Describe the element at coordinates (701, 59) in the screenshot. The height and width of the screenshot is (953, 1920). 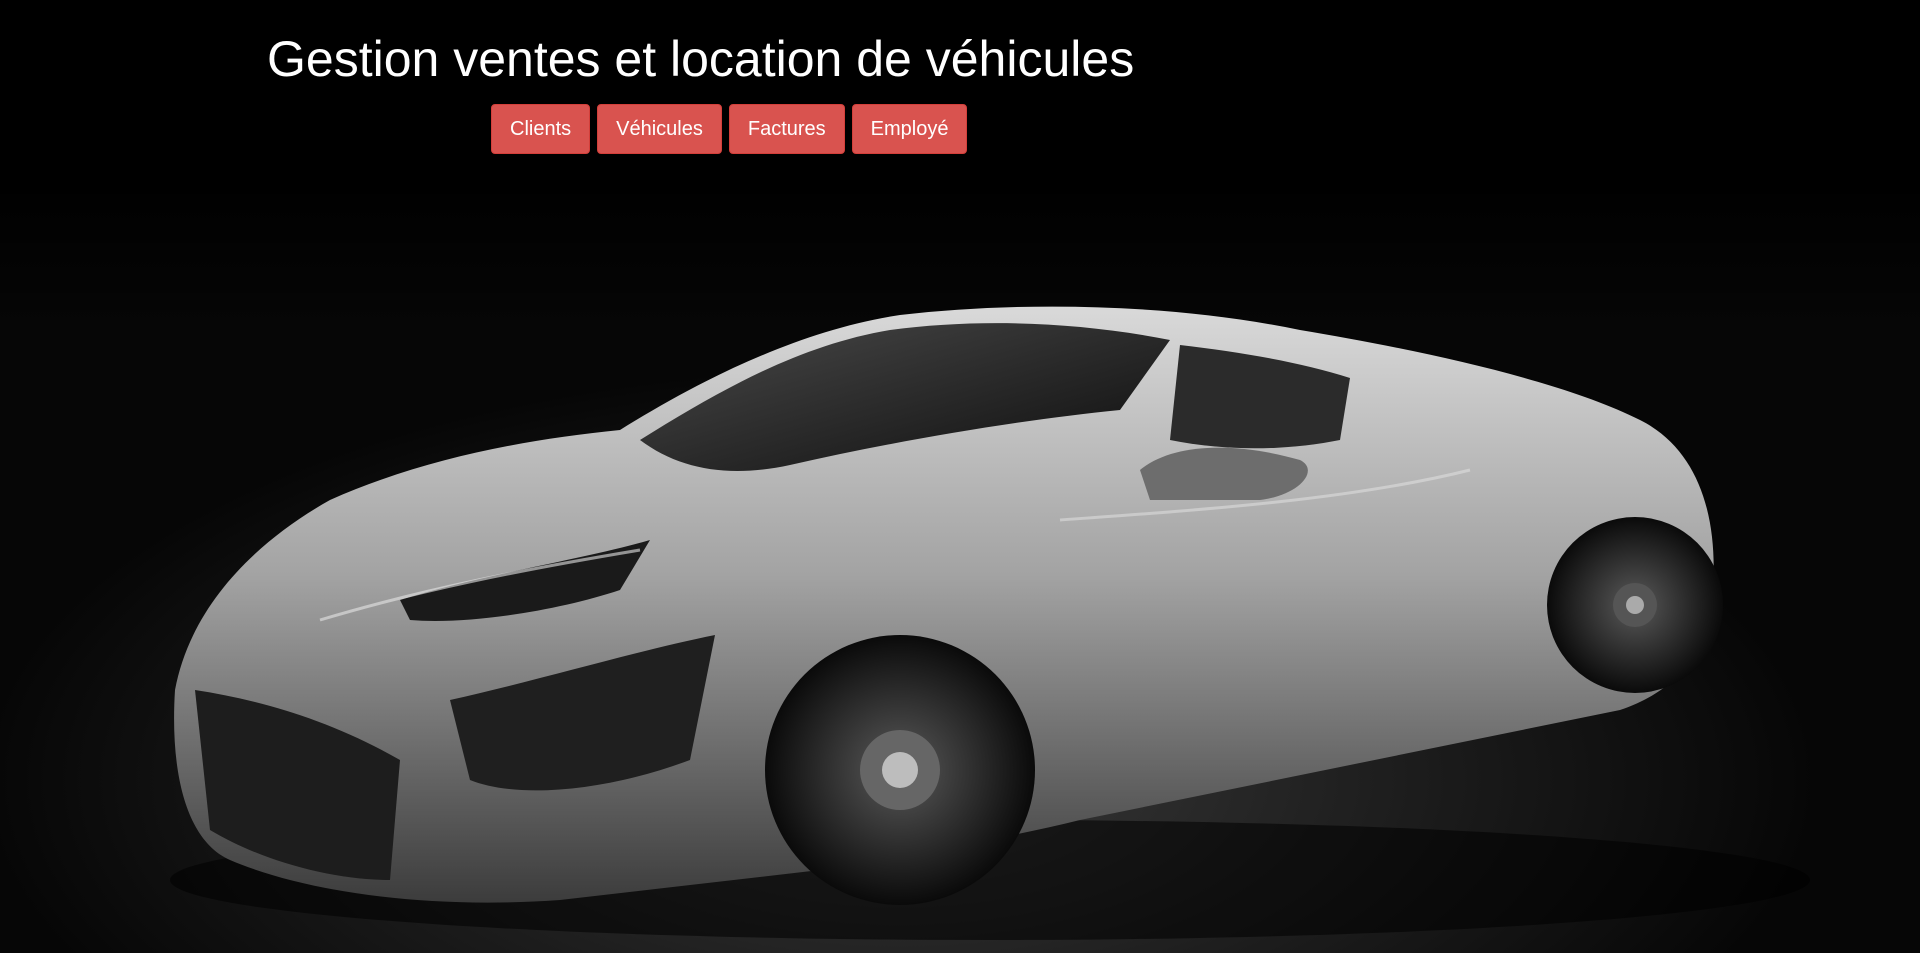
I see `page-title: Gestion ventes et location de véhicules` at that location.